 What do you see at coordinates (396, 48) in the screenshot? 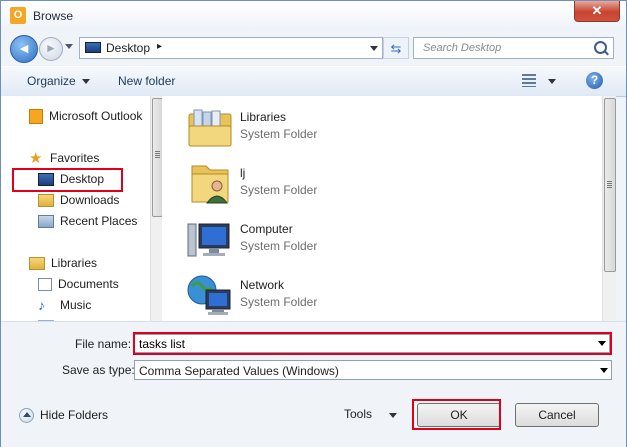
I see `refresh-button: ⇆` at bounding box center [396, 48].